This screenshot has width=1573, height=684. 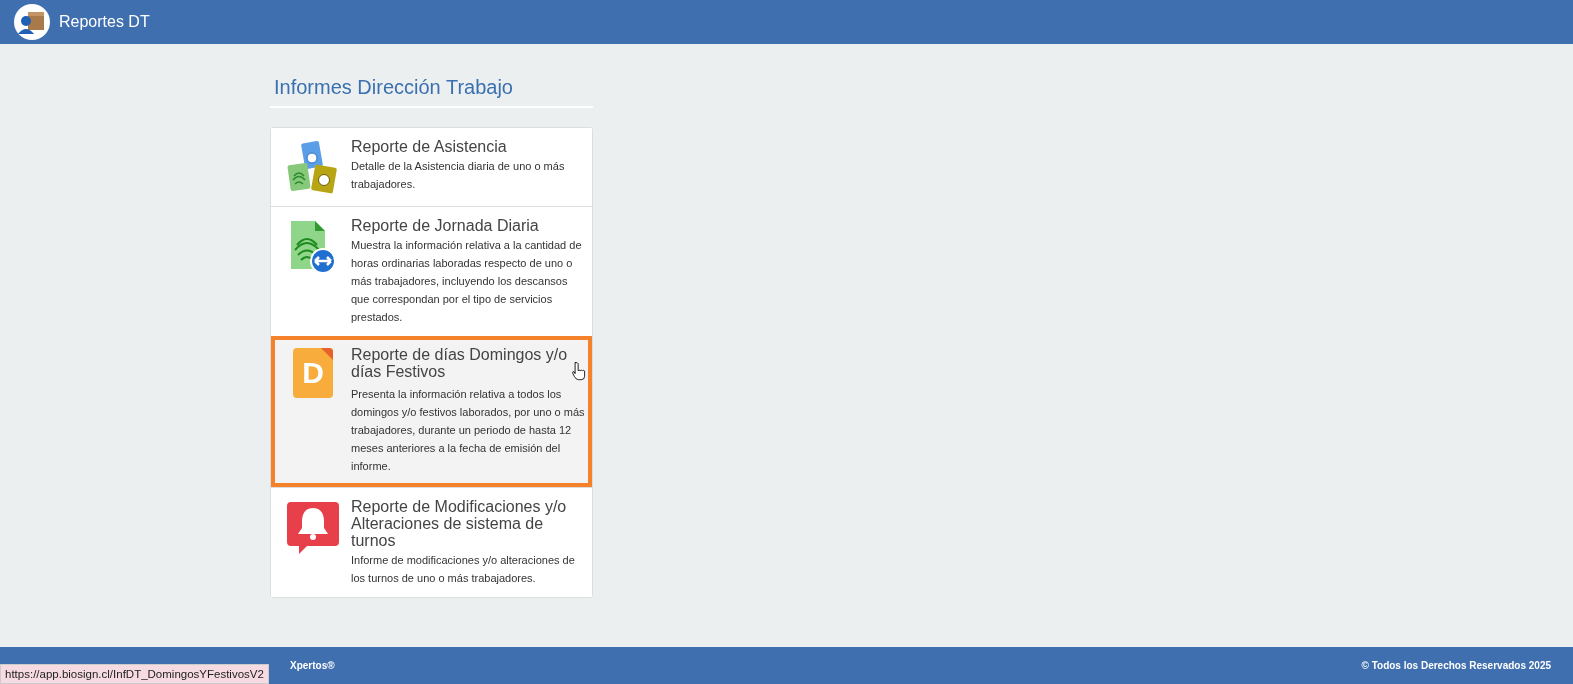 What do you see at coordinates (429, 146) in the screenshot?
I see `report-title: Reporte de Asistencia` at bounding box center [429, 146].